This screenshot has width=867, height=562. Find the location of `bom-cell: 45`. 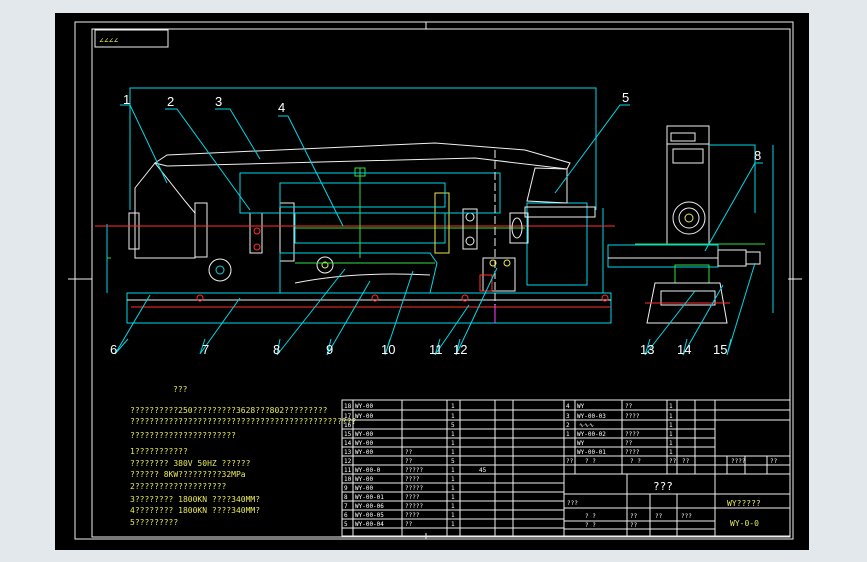

bom-cell: 45 is located at coordinates (483, 470).